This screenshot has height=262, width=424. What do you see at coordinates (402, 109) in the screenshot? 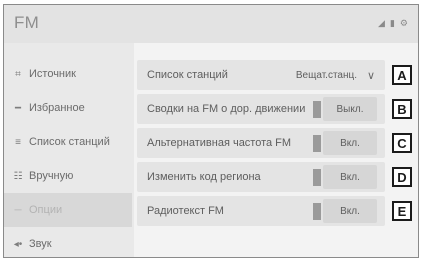
I see `callout-label-b: B` at bounding box center [402, 109].